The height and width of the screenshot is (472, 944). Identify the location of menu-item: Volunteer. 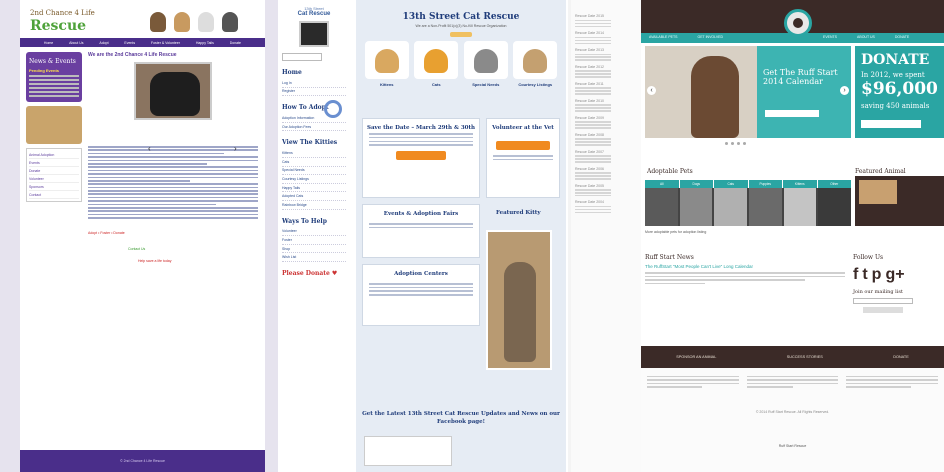
(54, 179).